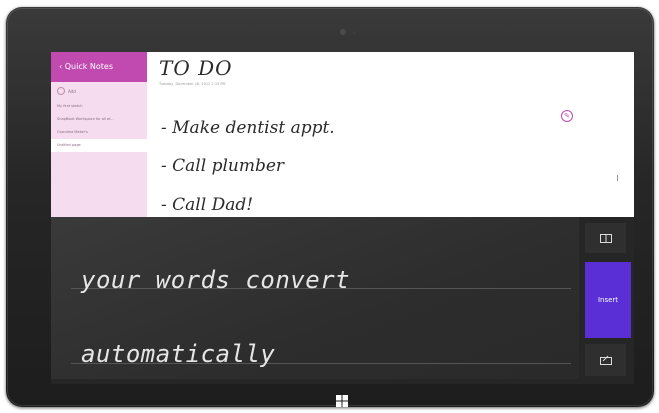 The image size is (659, 413). I want to click on note-title: TO DO, so click(196, 68).